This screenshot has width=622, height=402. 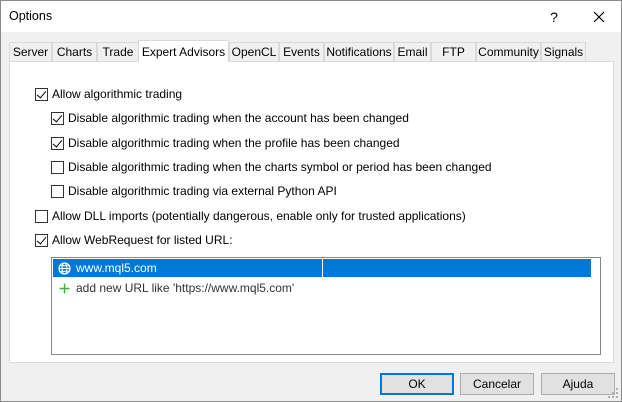 What do you see at coordinates (453, 51) in the screenshot?
I see `tab-ftp: FTP` at bounding box center [453, 51].